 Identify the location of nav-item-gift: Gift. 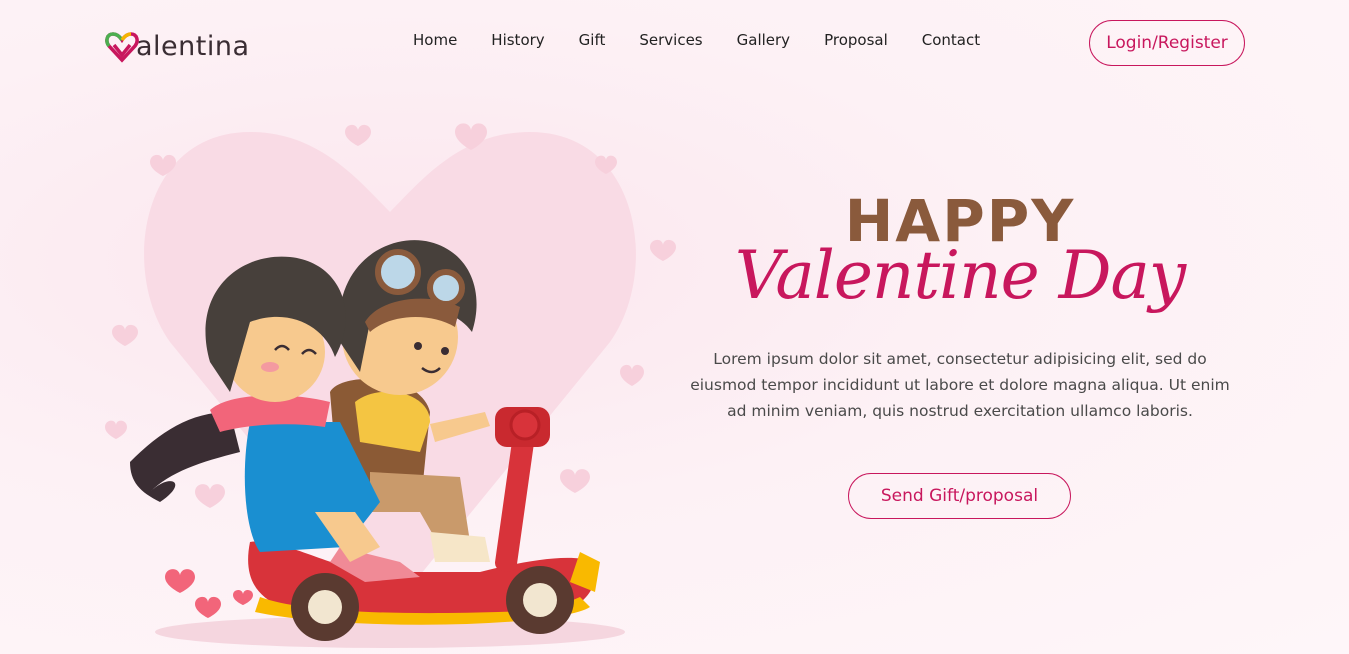
(592, 40).